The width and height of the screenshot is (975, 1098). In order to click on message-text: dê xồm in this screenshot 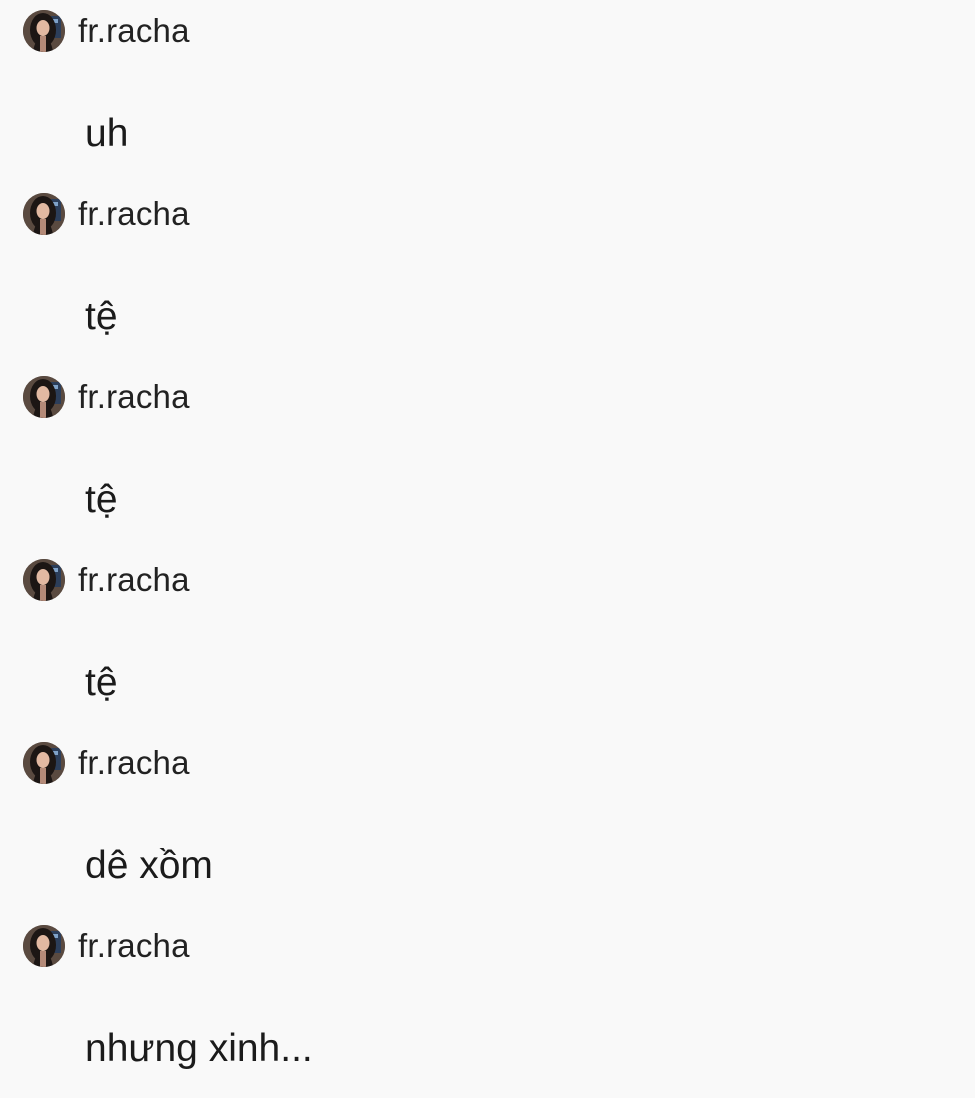, I will do `click(149, 865)`.